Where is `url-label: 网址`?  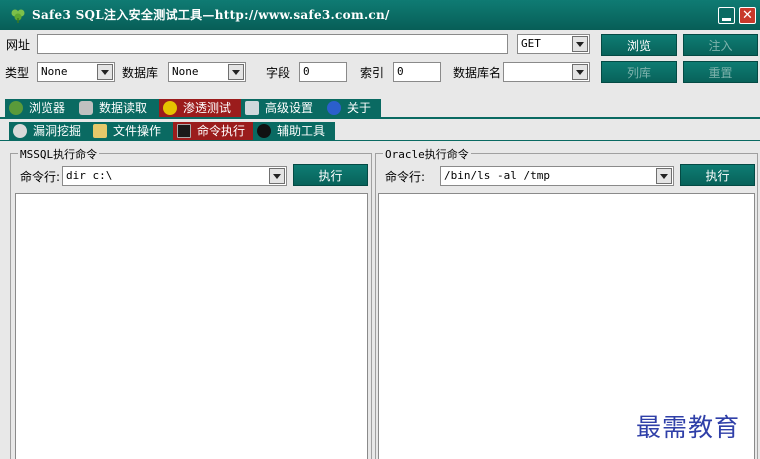
url-label: 网址 is located at coordinates (18, 45).